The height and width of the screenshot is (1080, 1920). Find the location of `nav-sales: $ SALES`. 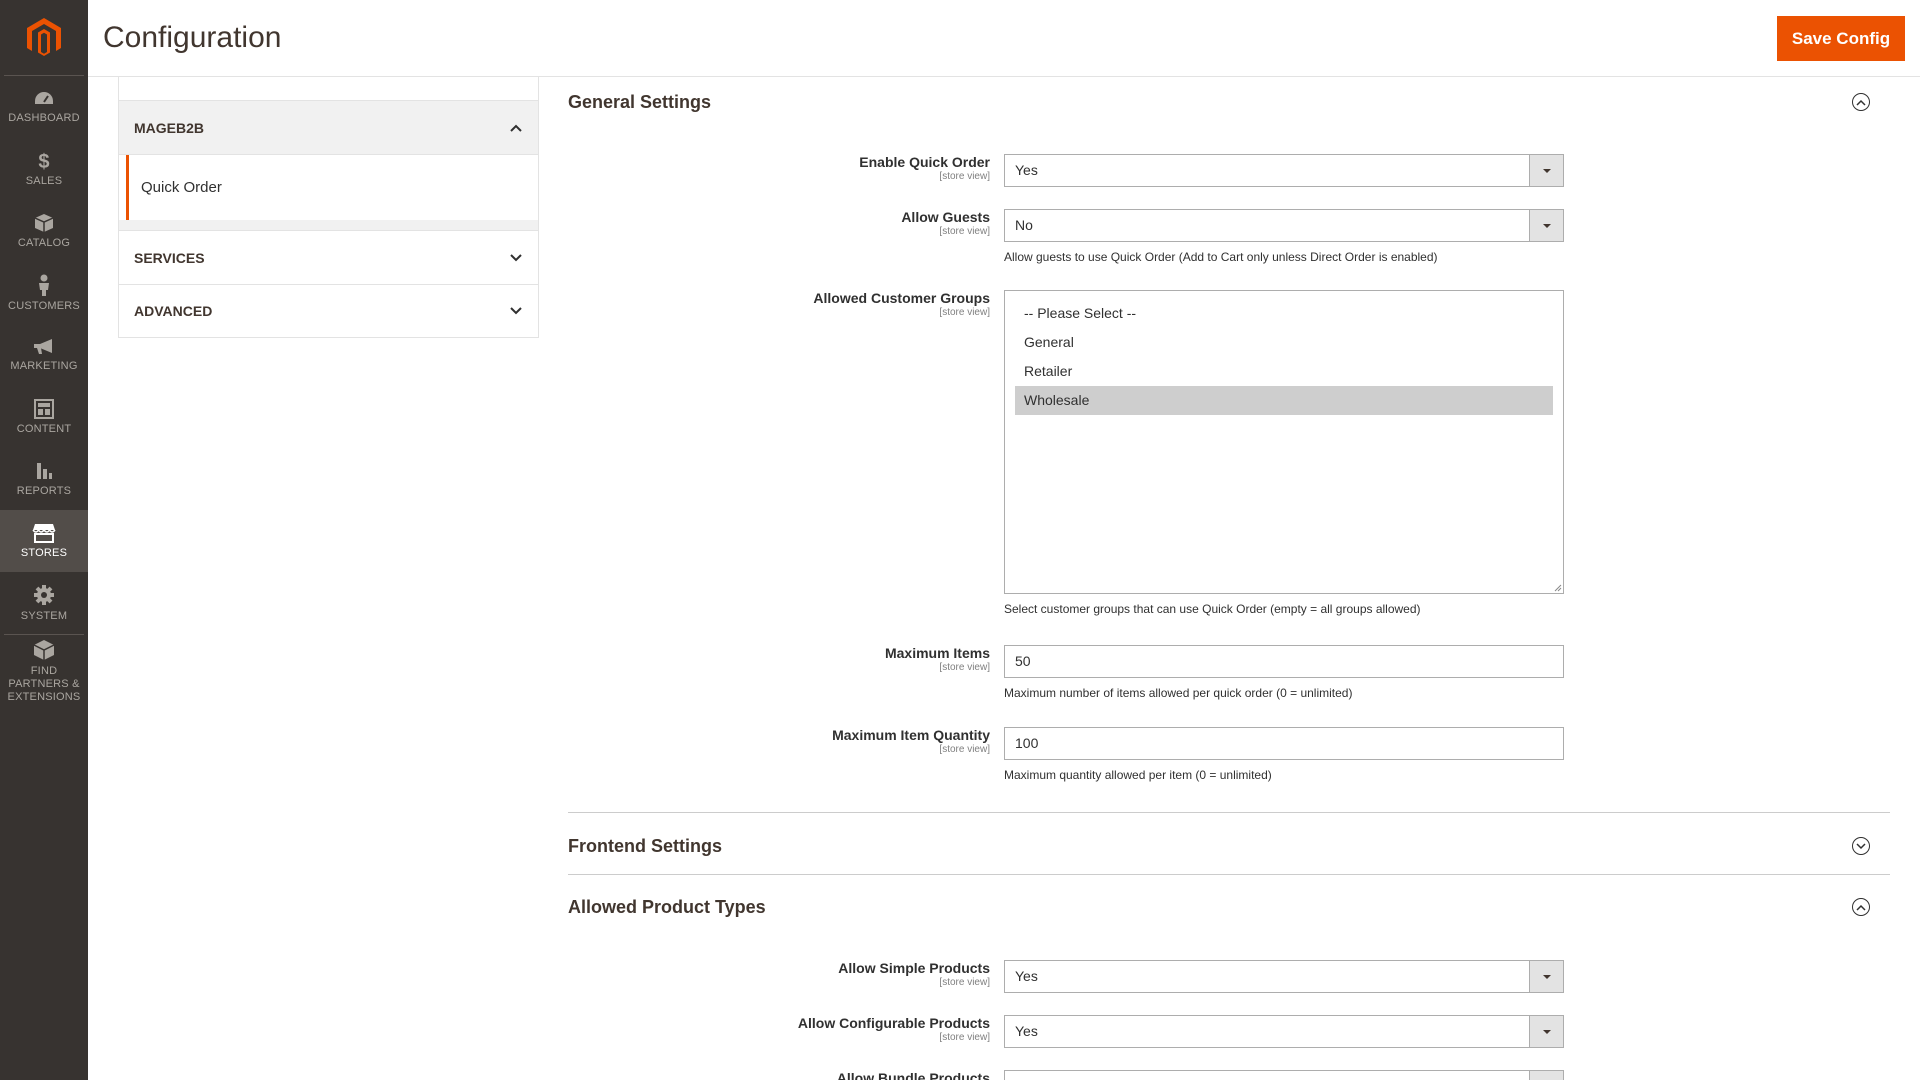

nav-sales: $ SALES is located at coordinates (44, 169).